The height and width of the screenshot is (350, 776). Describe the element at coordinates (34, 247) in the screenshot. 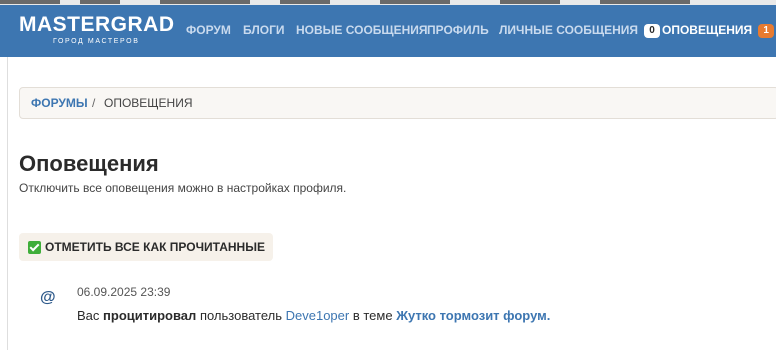

I see `checkmark-icon` at that location.